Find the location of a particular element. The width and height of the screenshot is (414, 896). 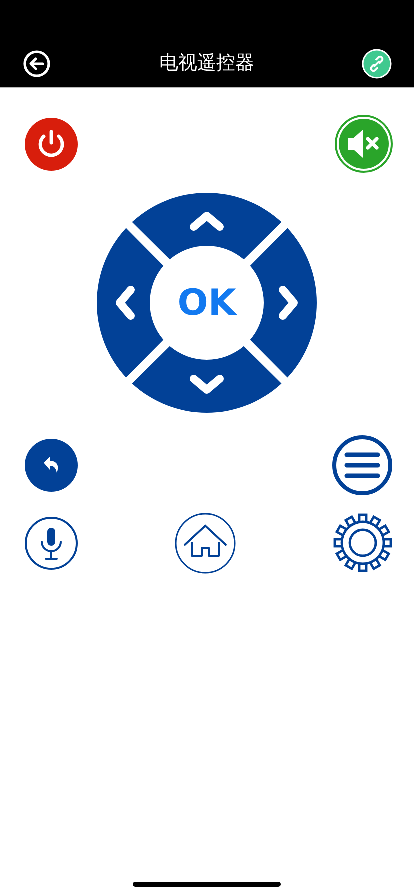

down-button is located at coordinates (207, 379).